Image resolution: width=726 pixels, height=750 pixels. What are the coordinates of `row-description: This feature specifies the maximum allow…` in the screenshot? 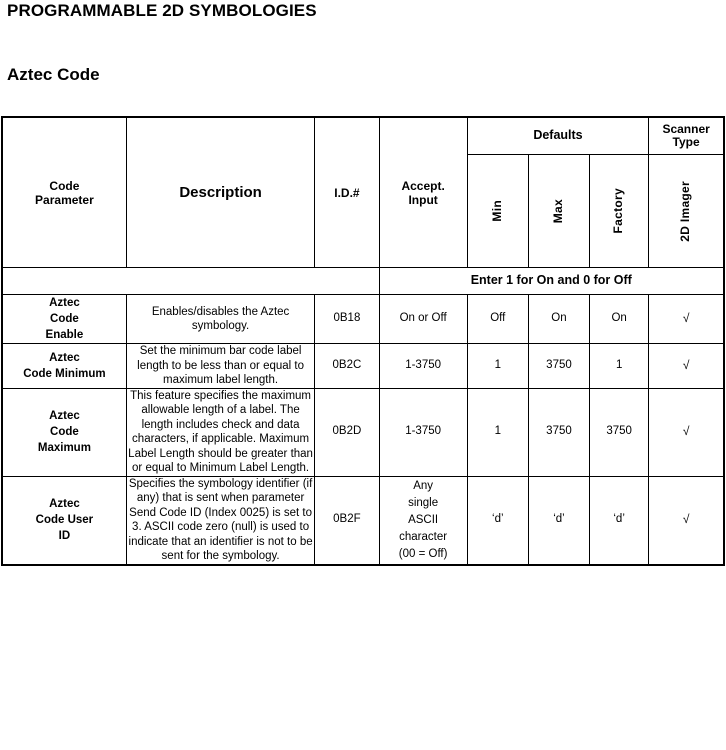 It's located at (220, 432).